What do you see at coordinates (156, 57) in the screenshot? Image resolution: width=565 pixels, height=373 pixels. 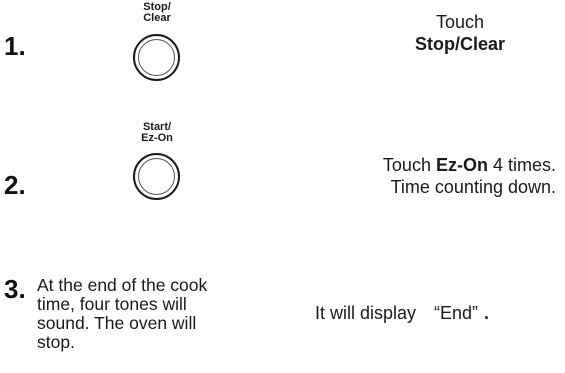 I see `stop-clear-button` at bounding box center [156, 57].